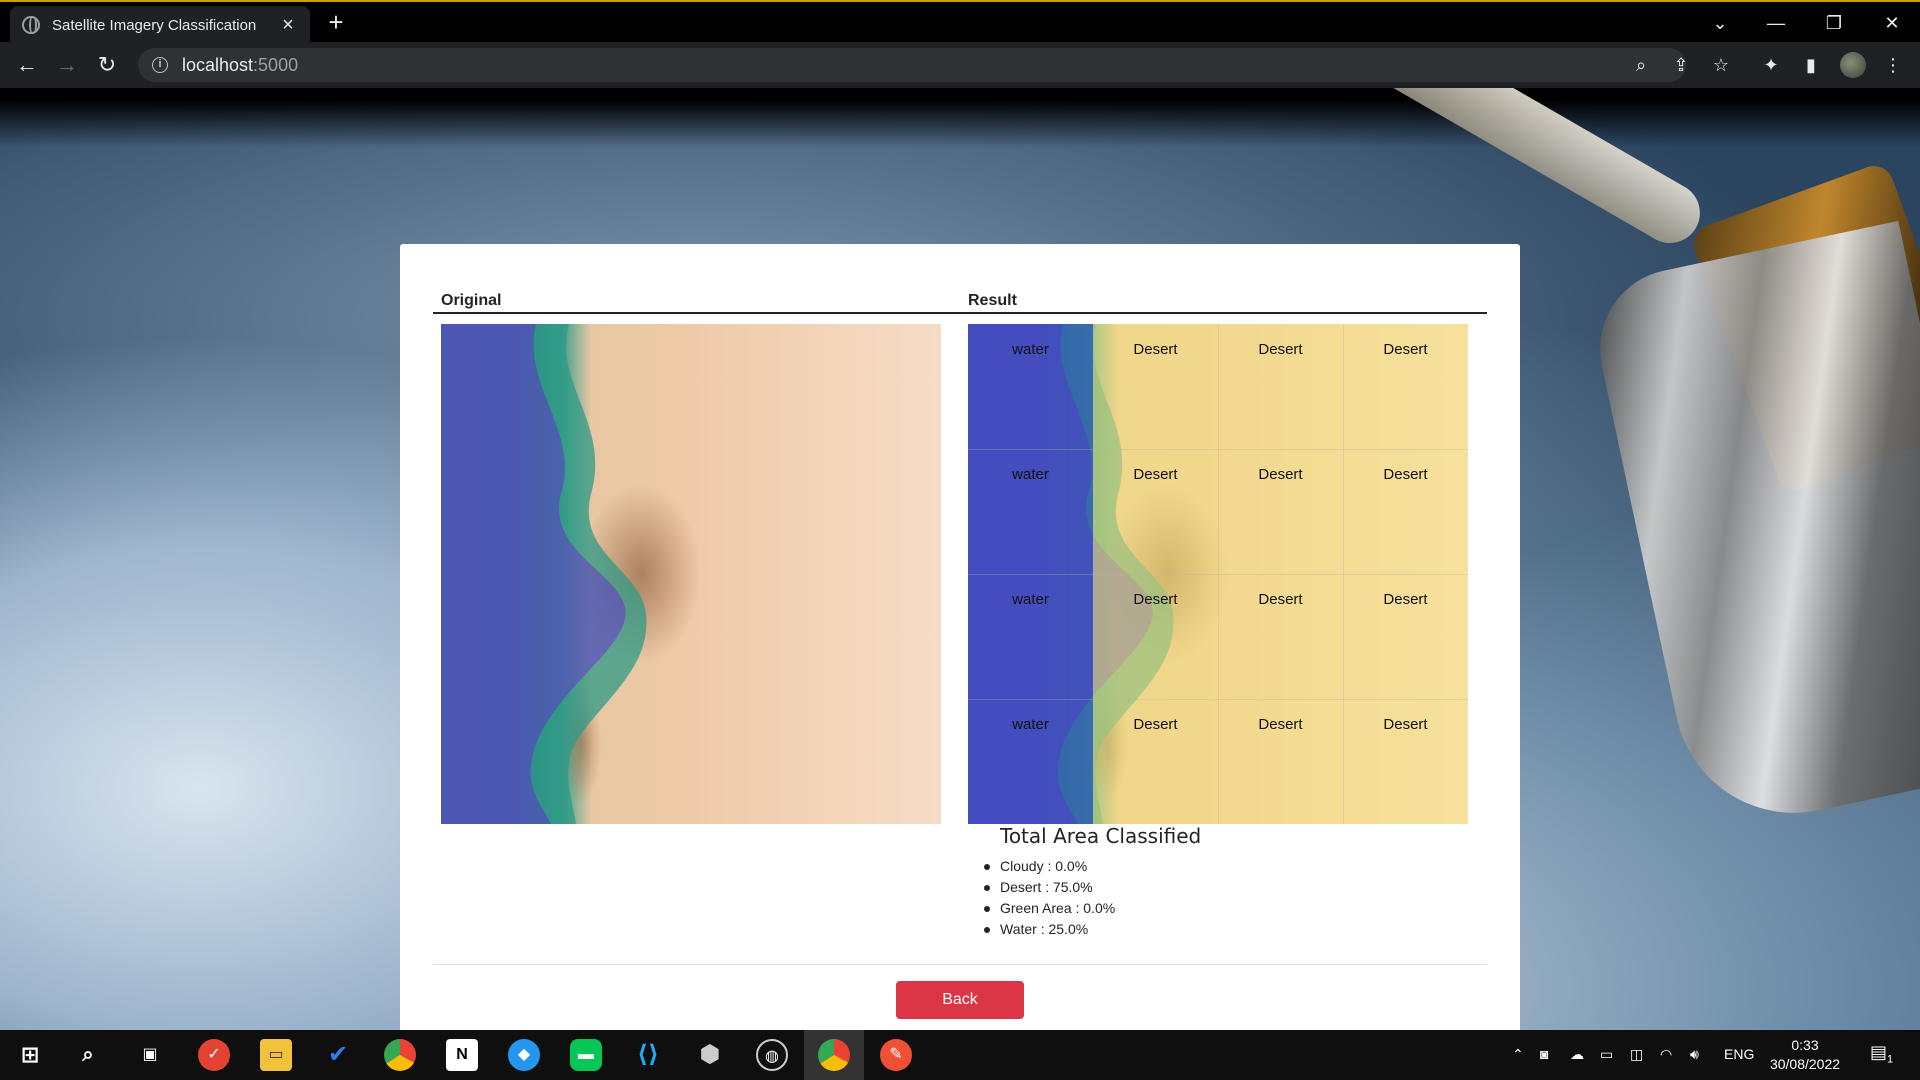 Image resolution: width=1920 pixels, height=1080 pixels. What do you see at coordinates (1694, 1054) in the screenshot?
I see `volume-icon: 🔊︎` at bounding box center [1694, 1054].